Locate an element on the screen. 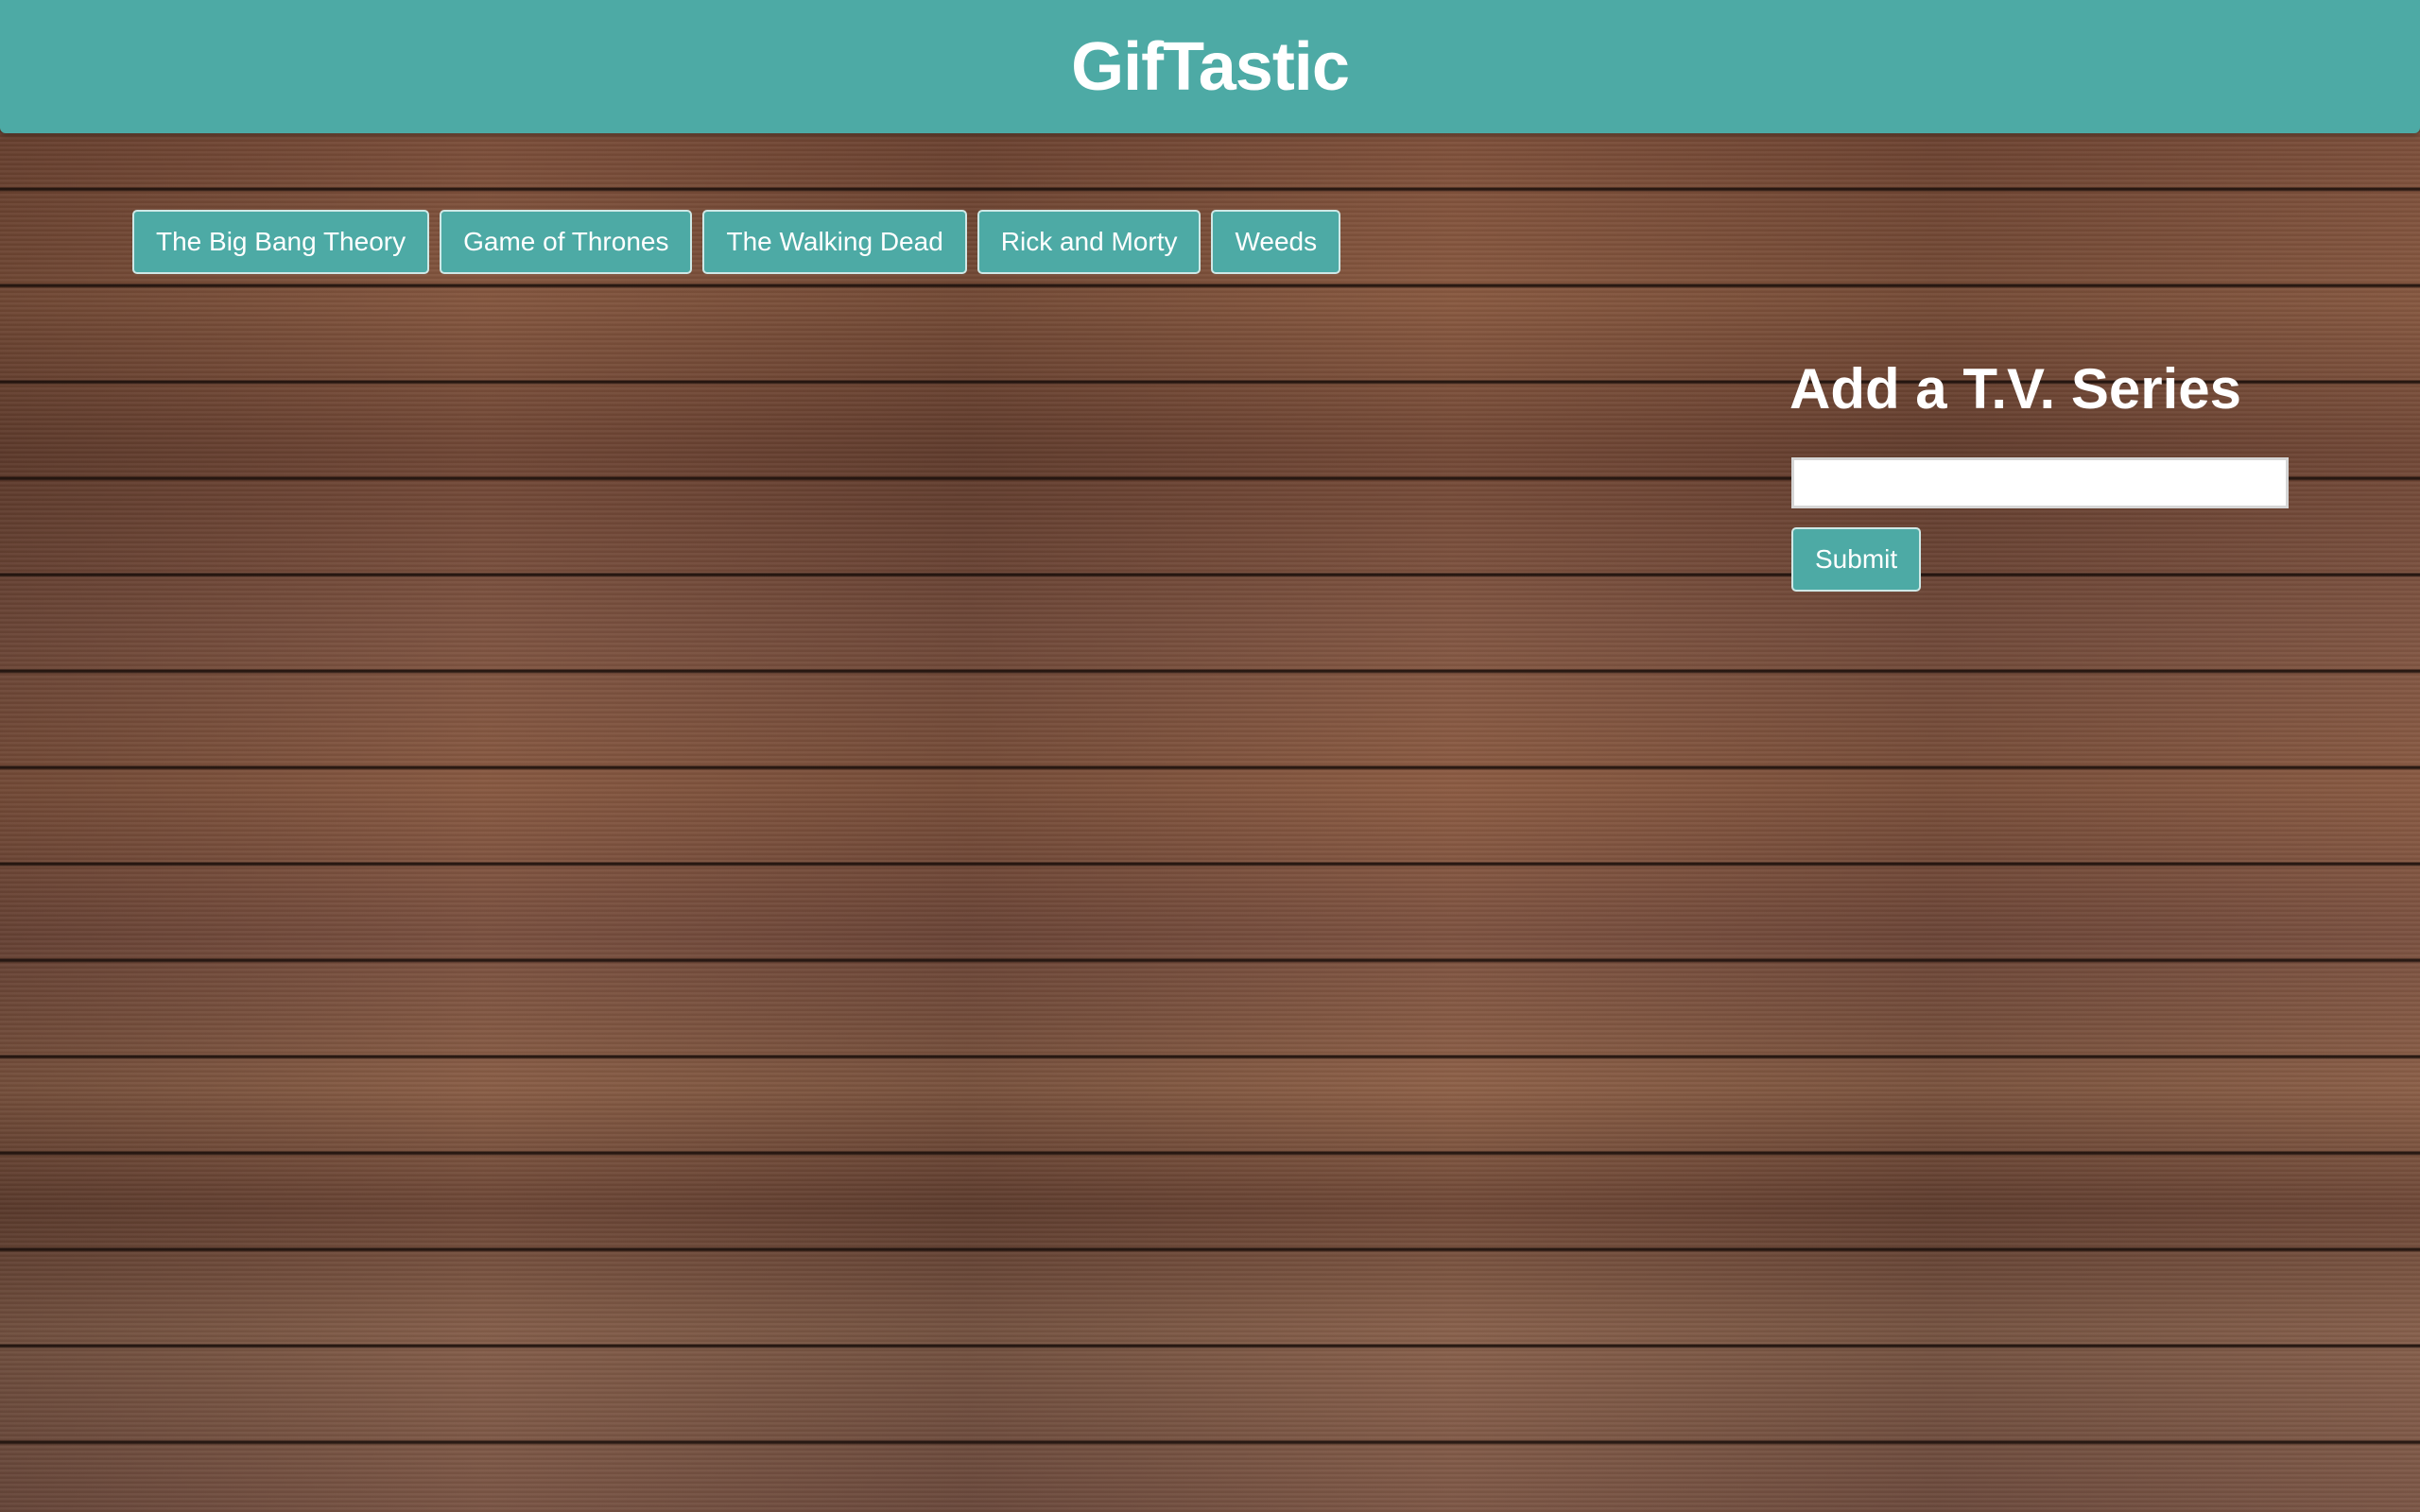 This screenshot has width=2420, height=1512. page-header: GifTastic is located at coordinates (1210, 66).